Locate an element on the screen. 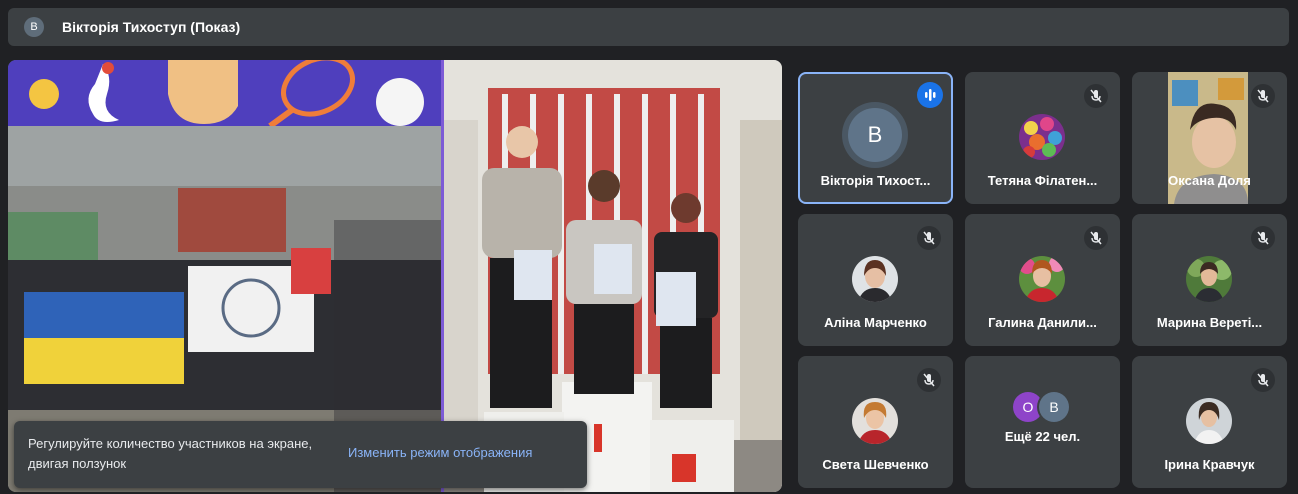 The height and width of the screenshot is (494, 1298). participant-name: Оксана Доля is located at coordinates (1209, 180).